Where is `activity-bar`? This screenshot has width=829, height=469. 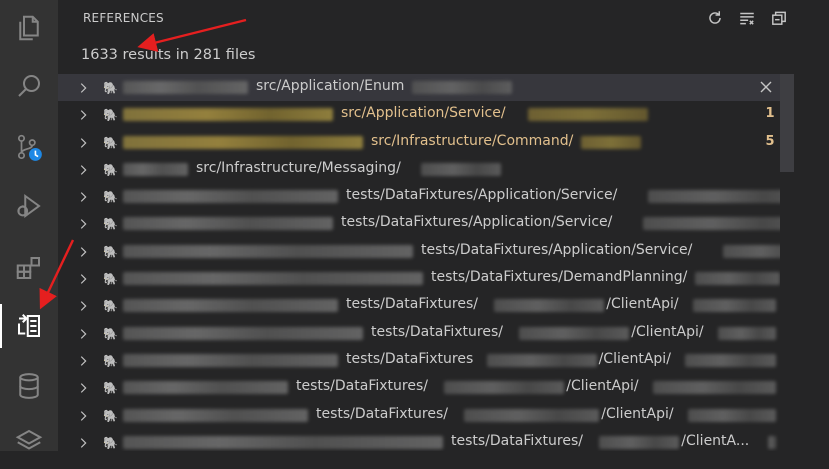
activity-bar is located at coordinates (29, 225).